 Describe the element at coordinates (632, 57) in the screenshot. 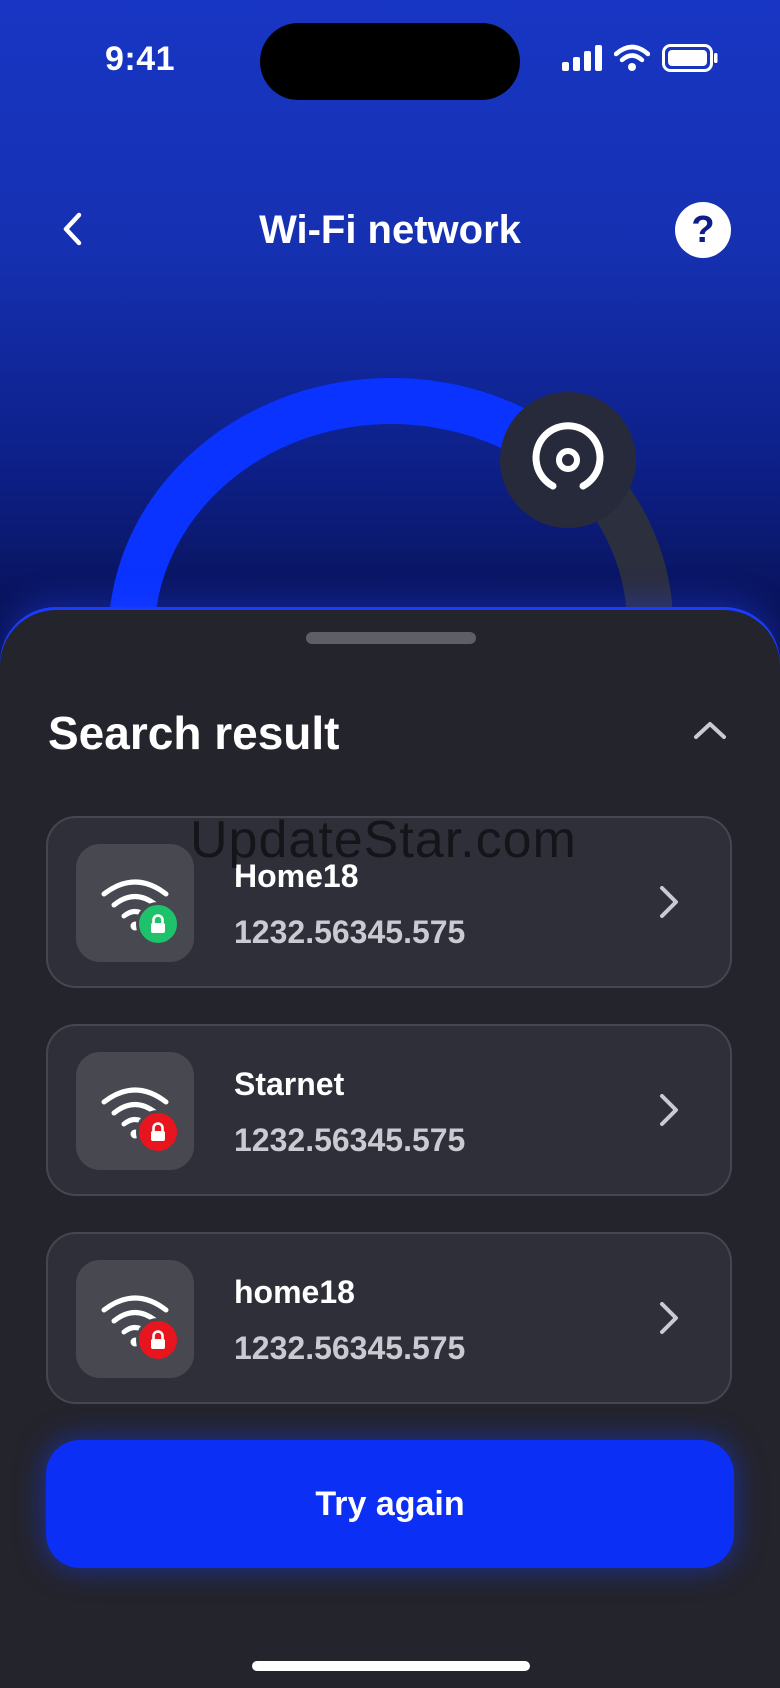

I see `wifi-status-icon` at that location.